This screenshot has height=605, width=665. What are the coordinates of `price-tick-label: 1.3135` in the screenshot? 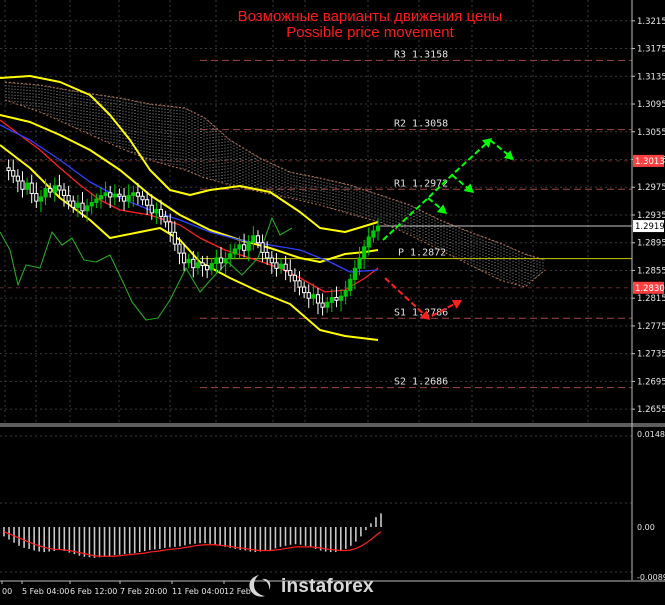 It's located at (651, 77).